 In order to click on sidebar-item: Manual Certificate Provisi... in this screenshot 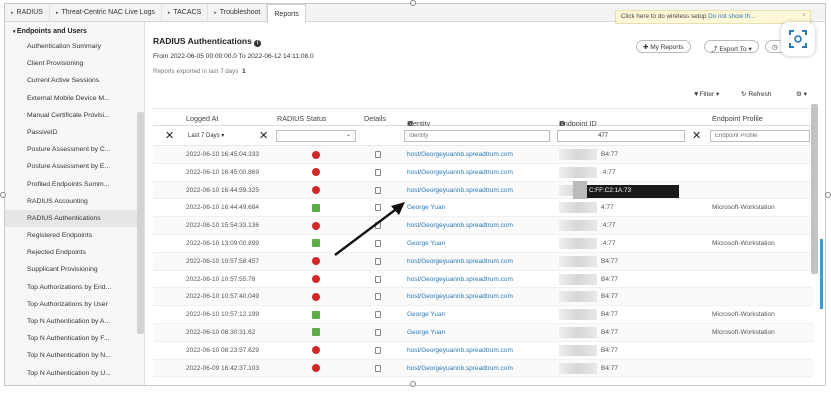, I will do `click(74, 115)`.